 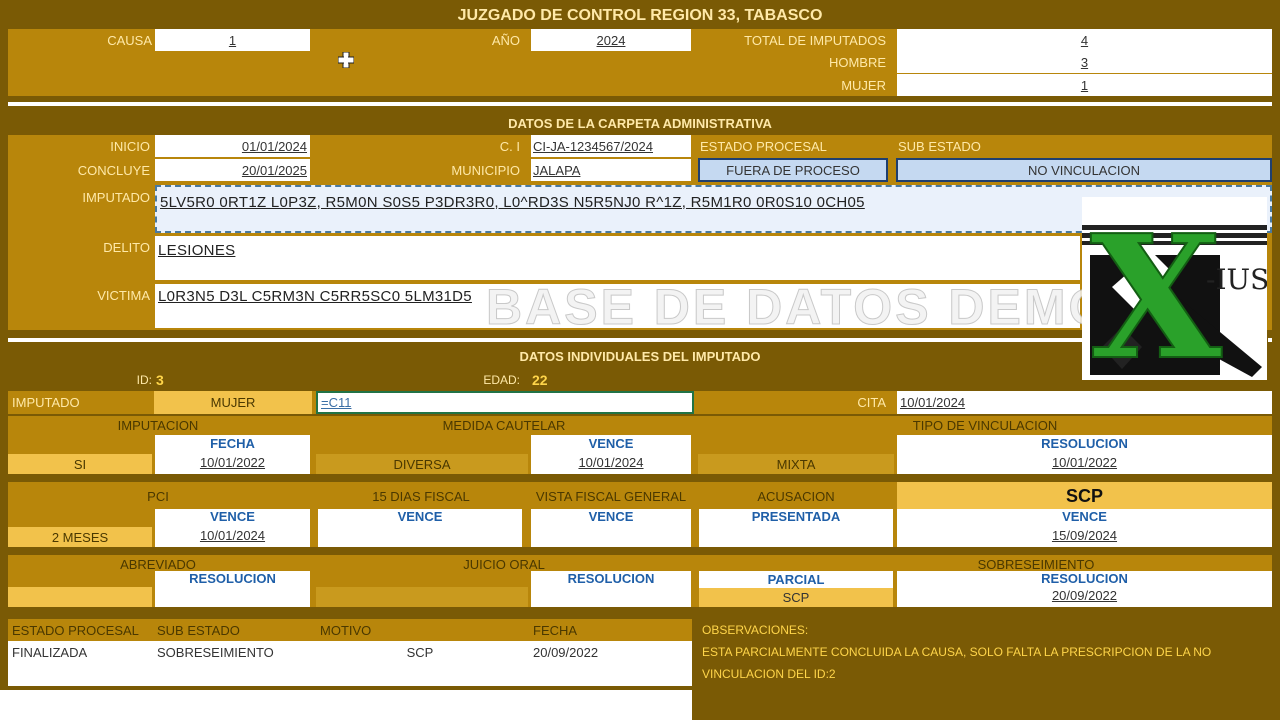 What do you see at coordinates (863, 85) in the screenshot?
I see `mujer-label: MUJER` at bounding box center [863, 85].